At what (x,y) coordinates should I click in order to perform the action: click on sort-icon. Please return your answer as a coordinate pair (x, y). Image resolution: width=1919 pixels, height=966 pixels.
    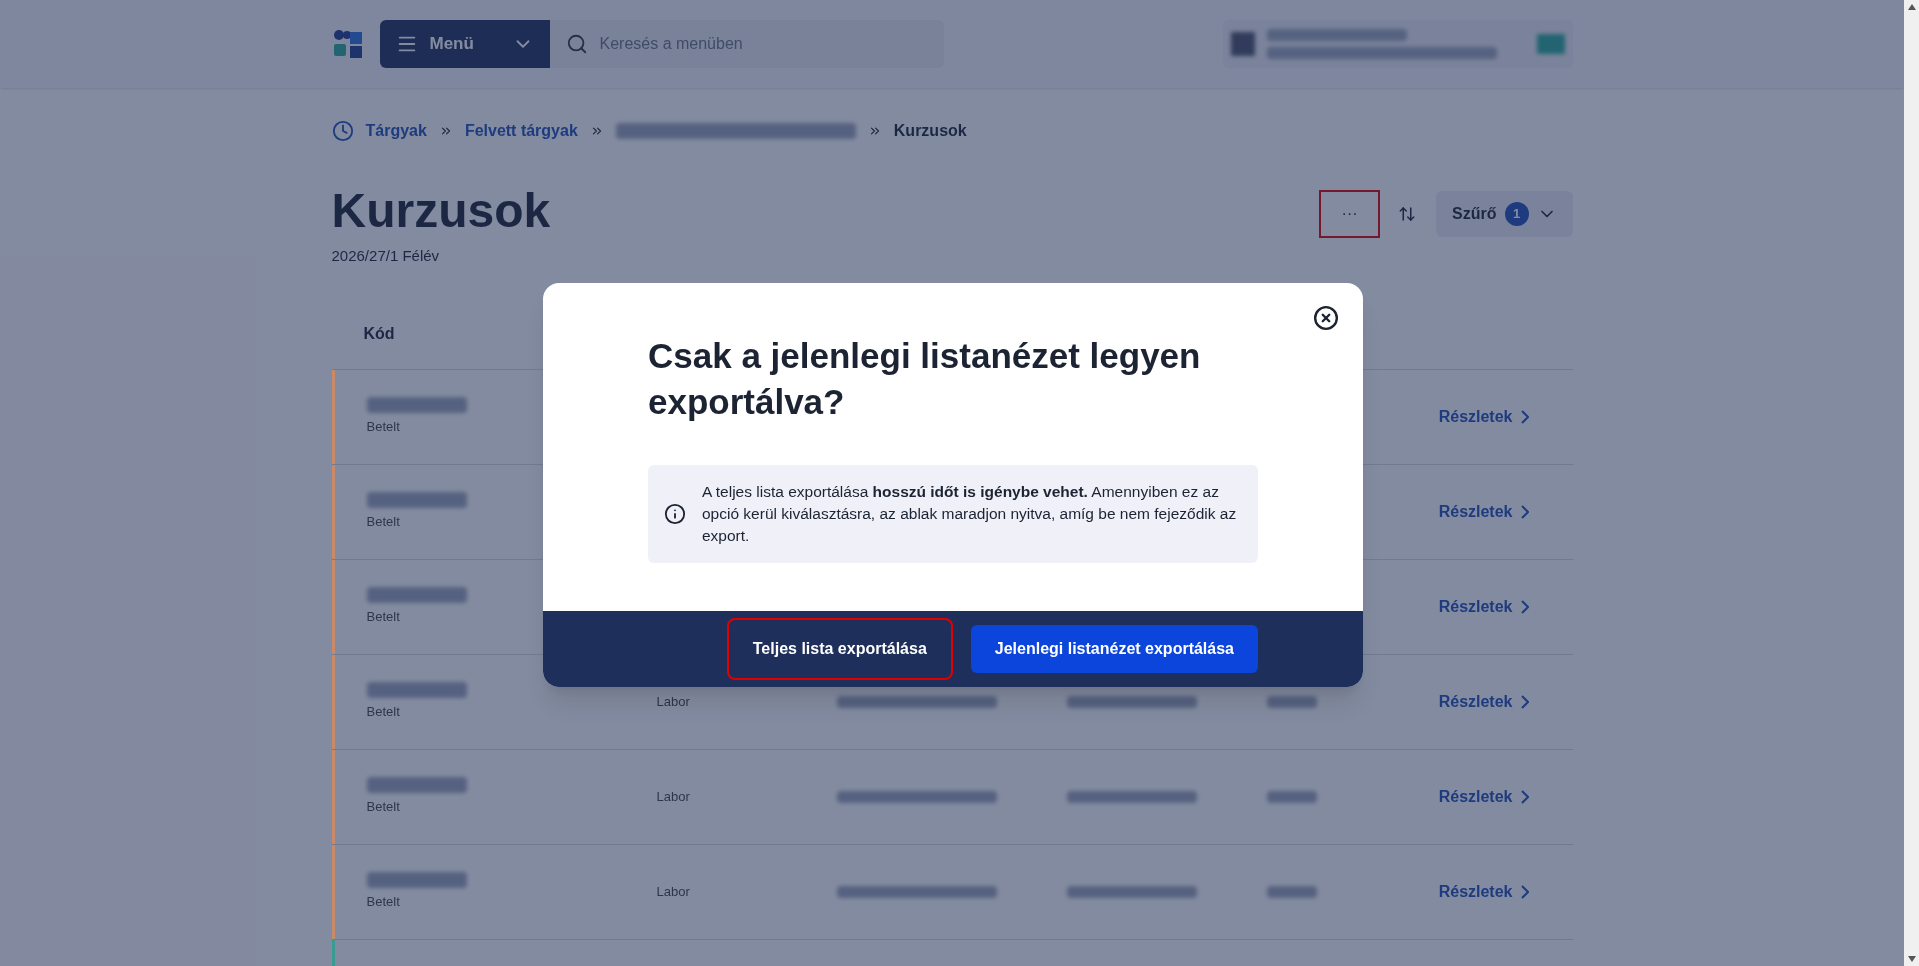
    Looking at the image, I should click on (1407, 214).